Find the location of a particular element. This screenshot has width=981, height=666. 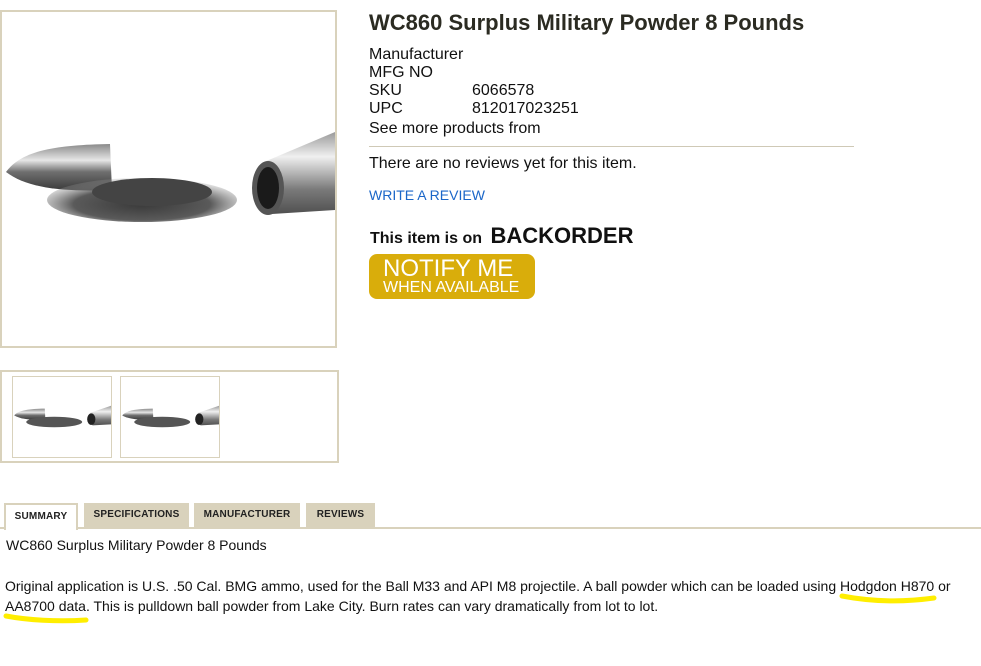

spec-row-manufacturer: Manufacturer is located at coordinates (474, 55).